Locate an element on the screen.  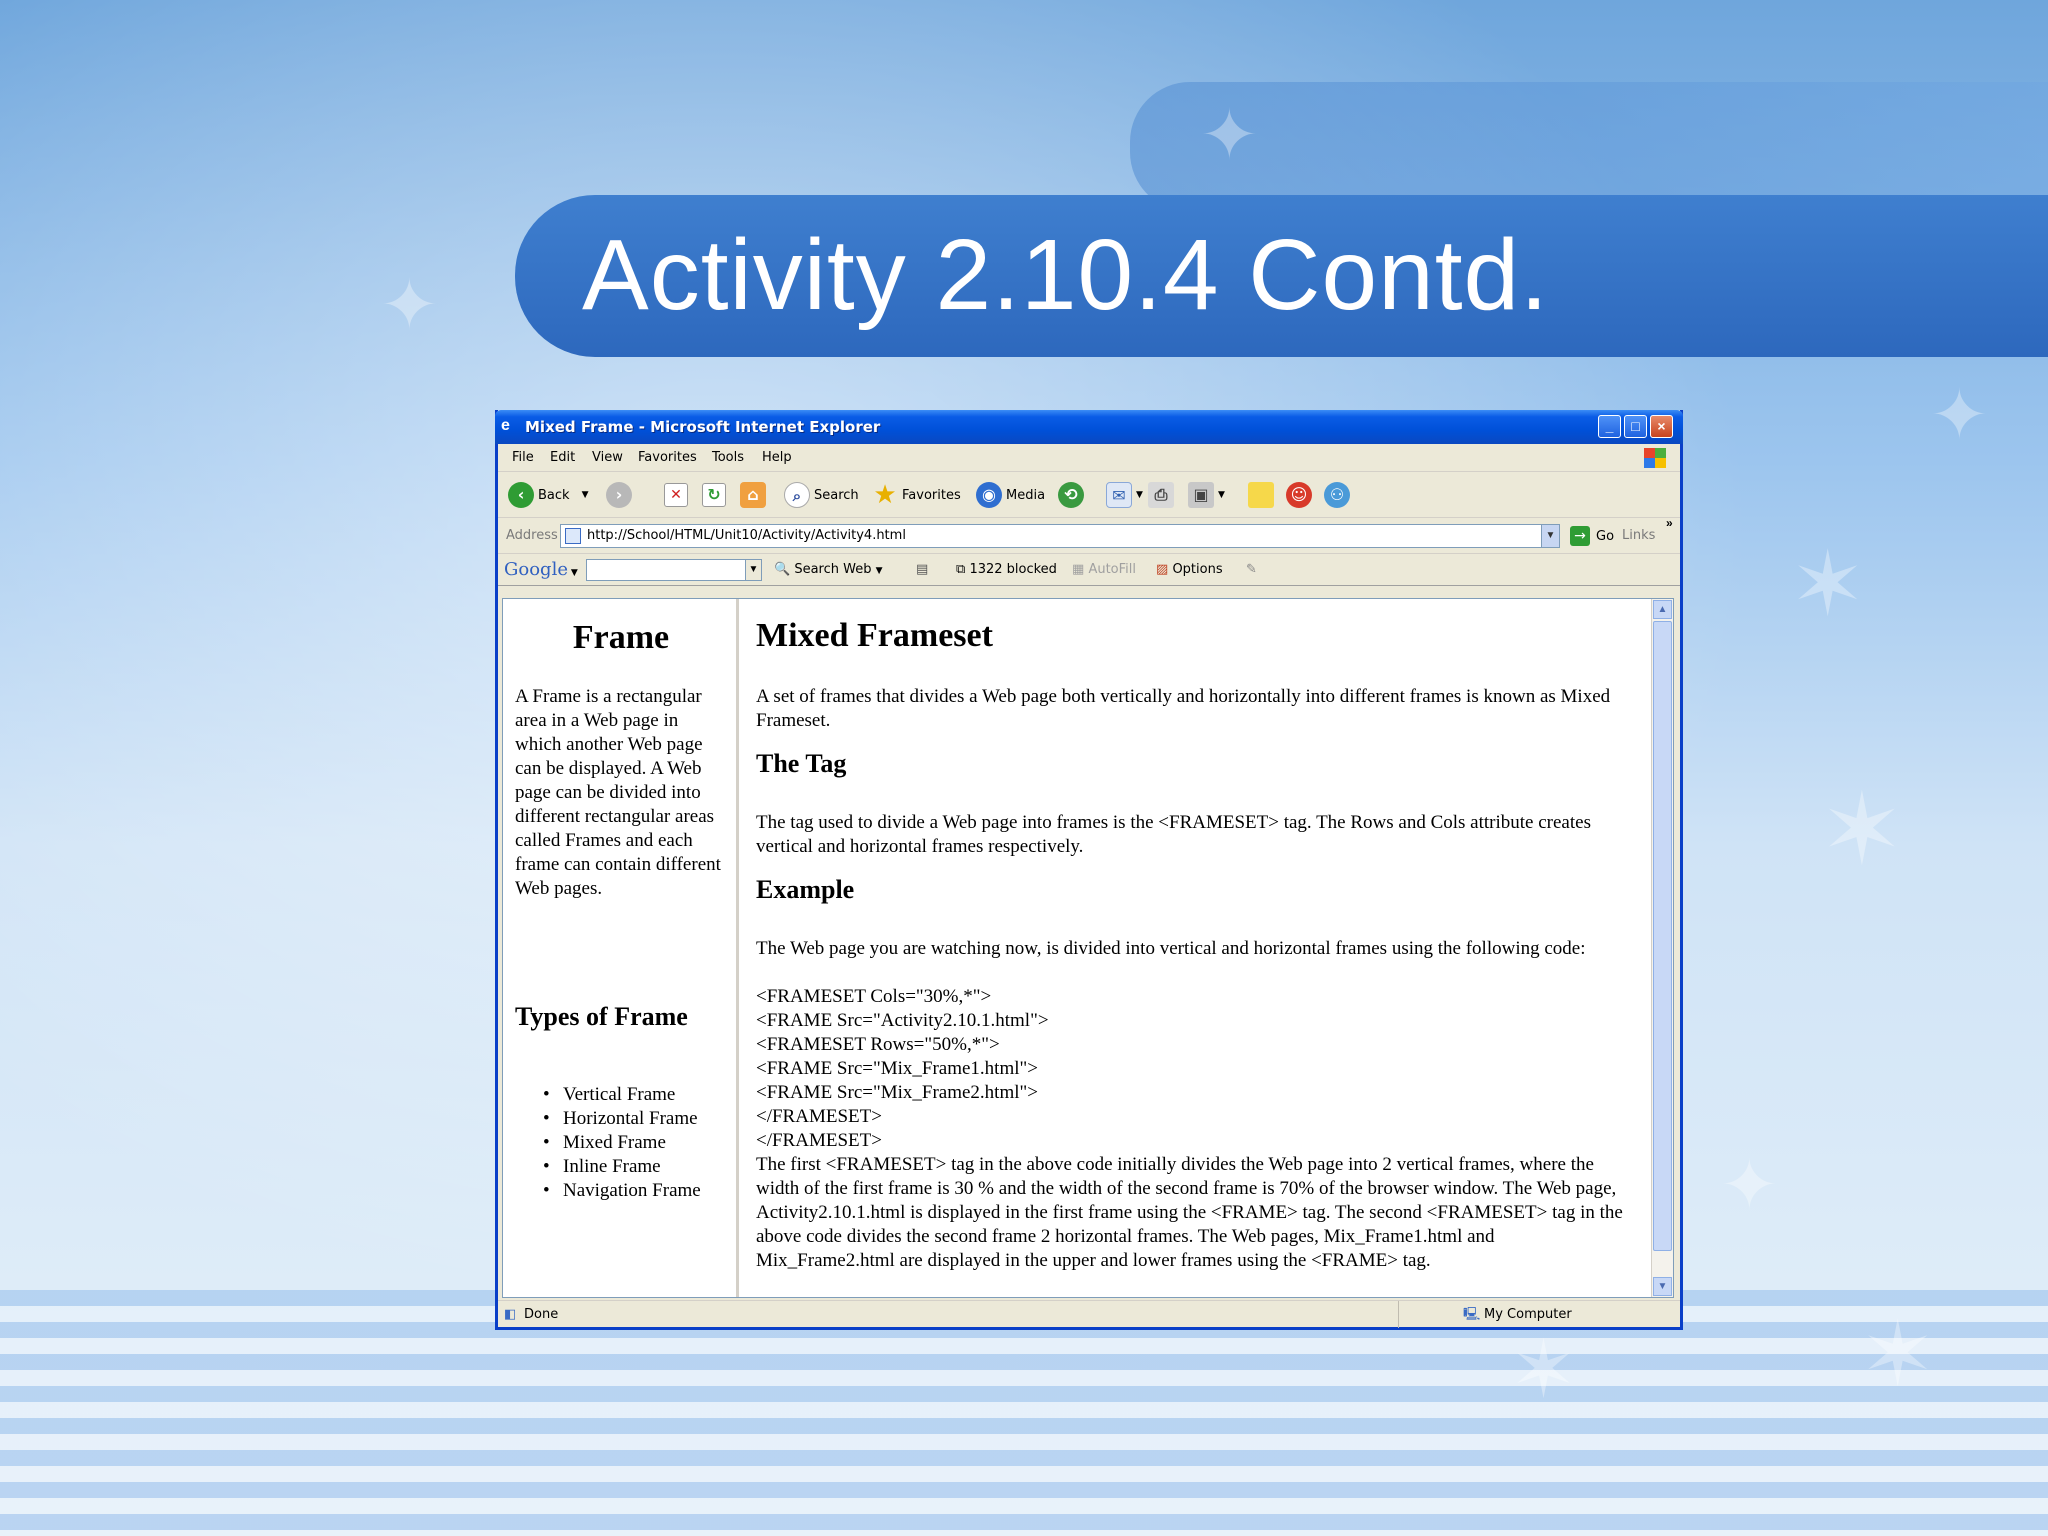
options-button: ▨ Options is located at coordinates (1189, 570).